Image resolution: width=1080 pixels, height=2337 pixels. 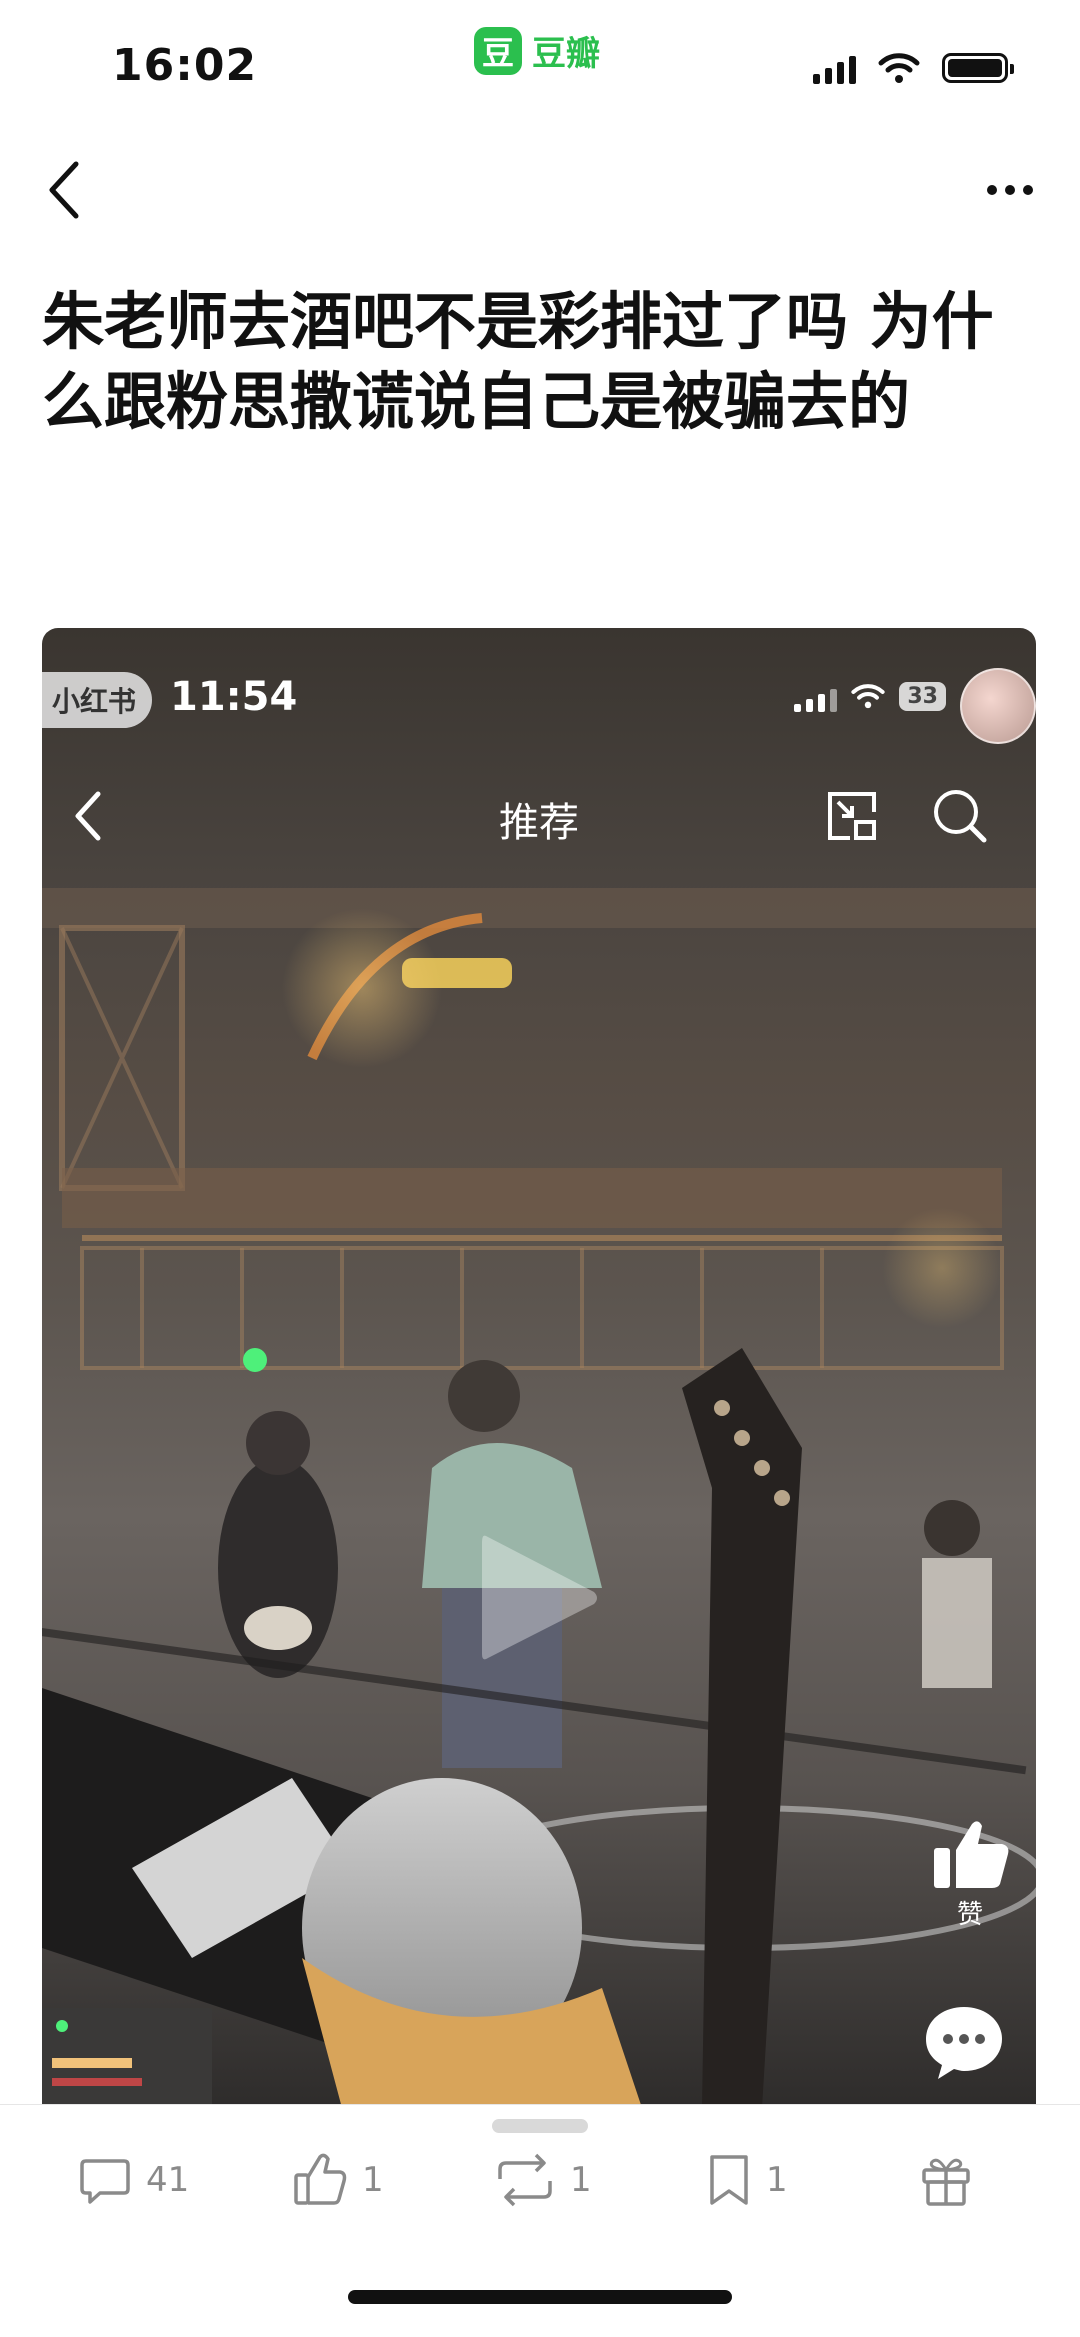 I want to click on chat-bubble-icon, so click(x=964, y=2043).